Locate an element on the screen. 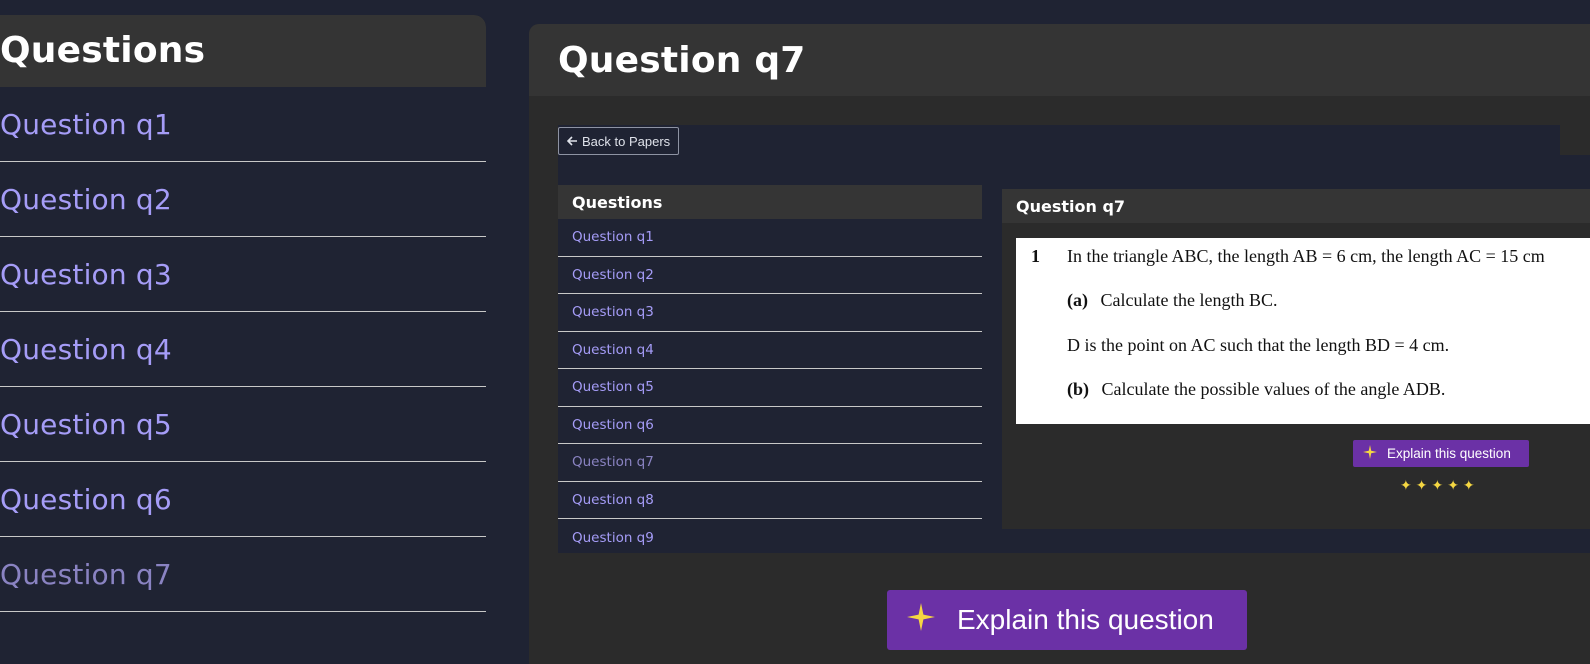  back-to-papers-button: Back to Papers is located at coordinates (619, 141).